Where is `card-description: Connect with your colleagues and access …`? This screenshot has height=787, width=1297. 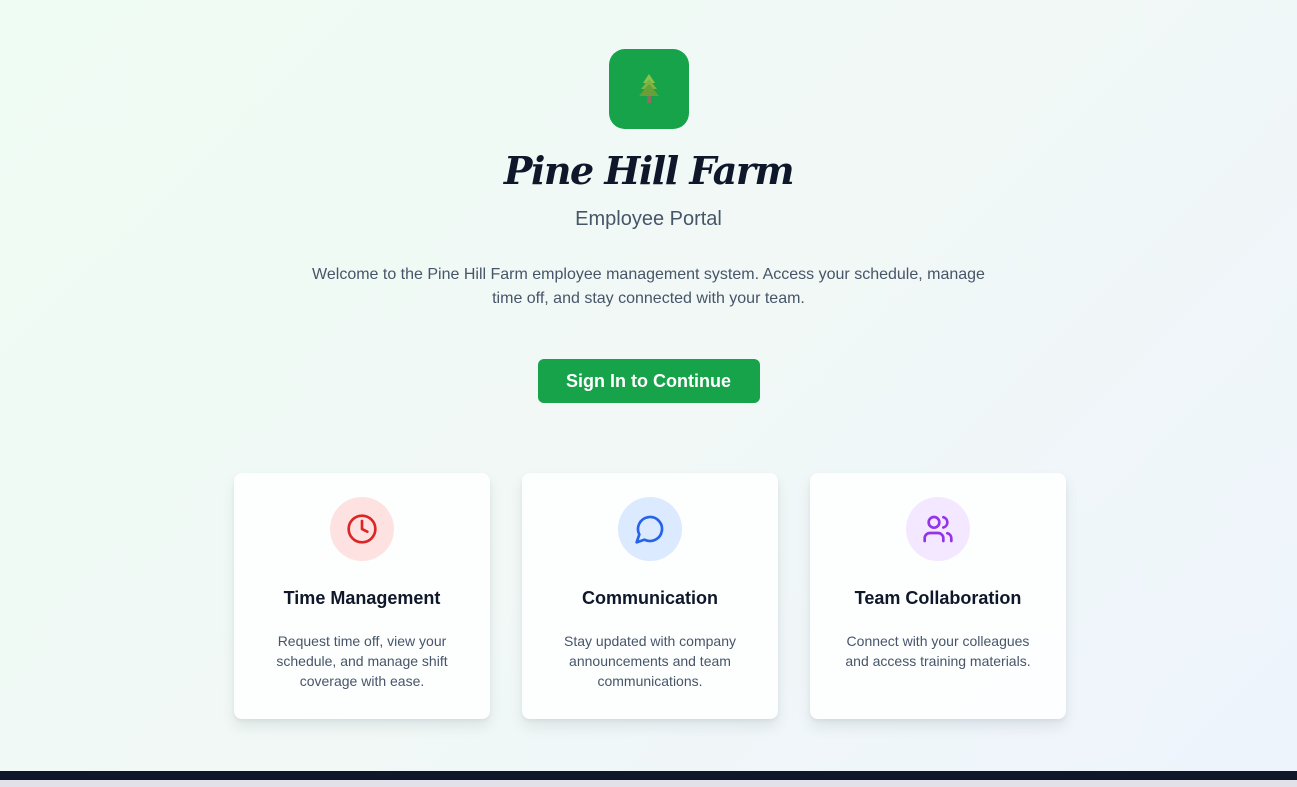
card-description: Connect with your colleagues and access … is located at coordinates (938, 651).